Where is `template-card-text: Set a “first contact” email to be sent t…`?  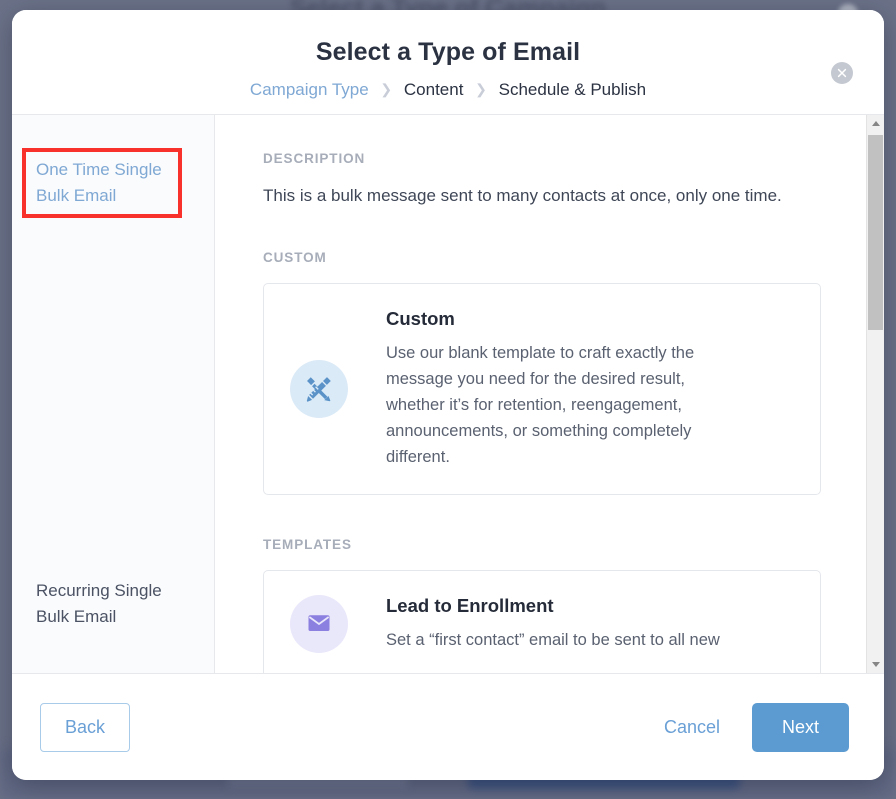
template-card-text: Set a “first contact” email to be sent t… is located at coordinates (553, 640).